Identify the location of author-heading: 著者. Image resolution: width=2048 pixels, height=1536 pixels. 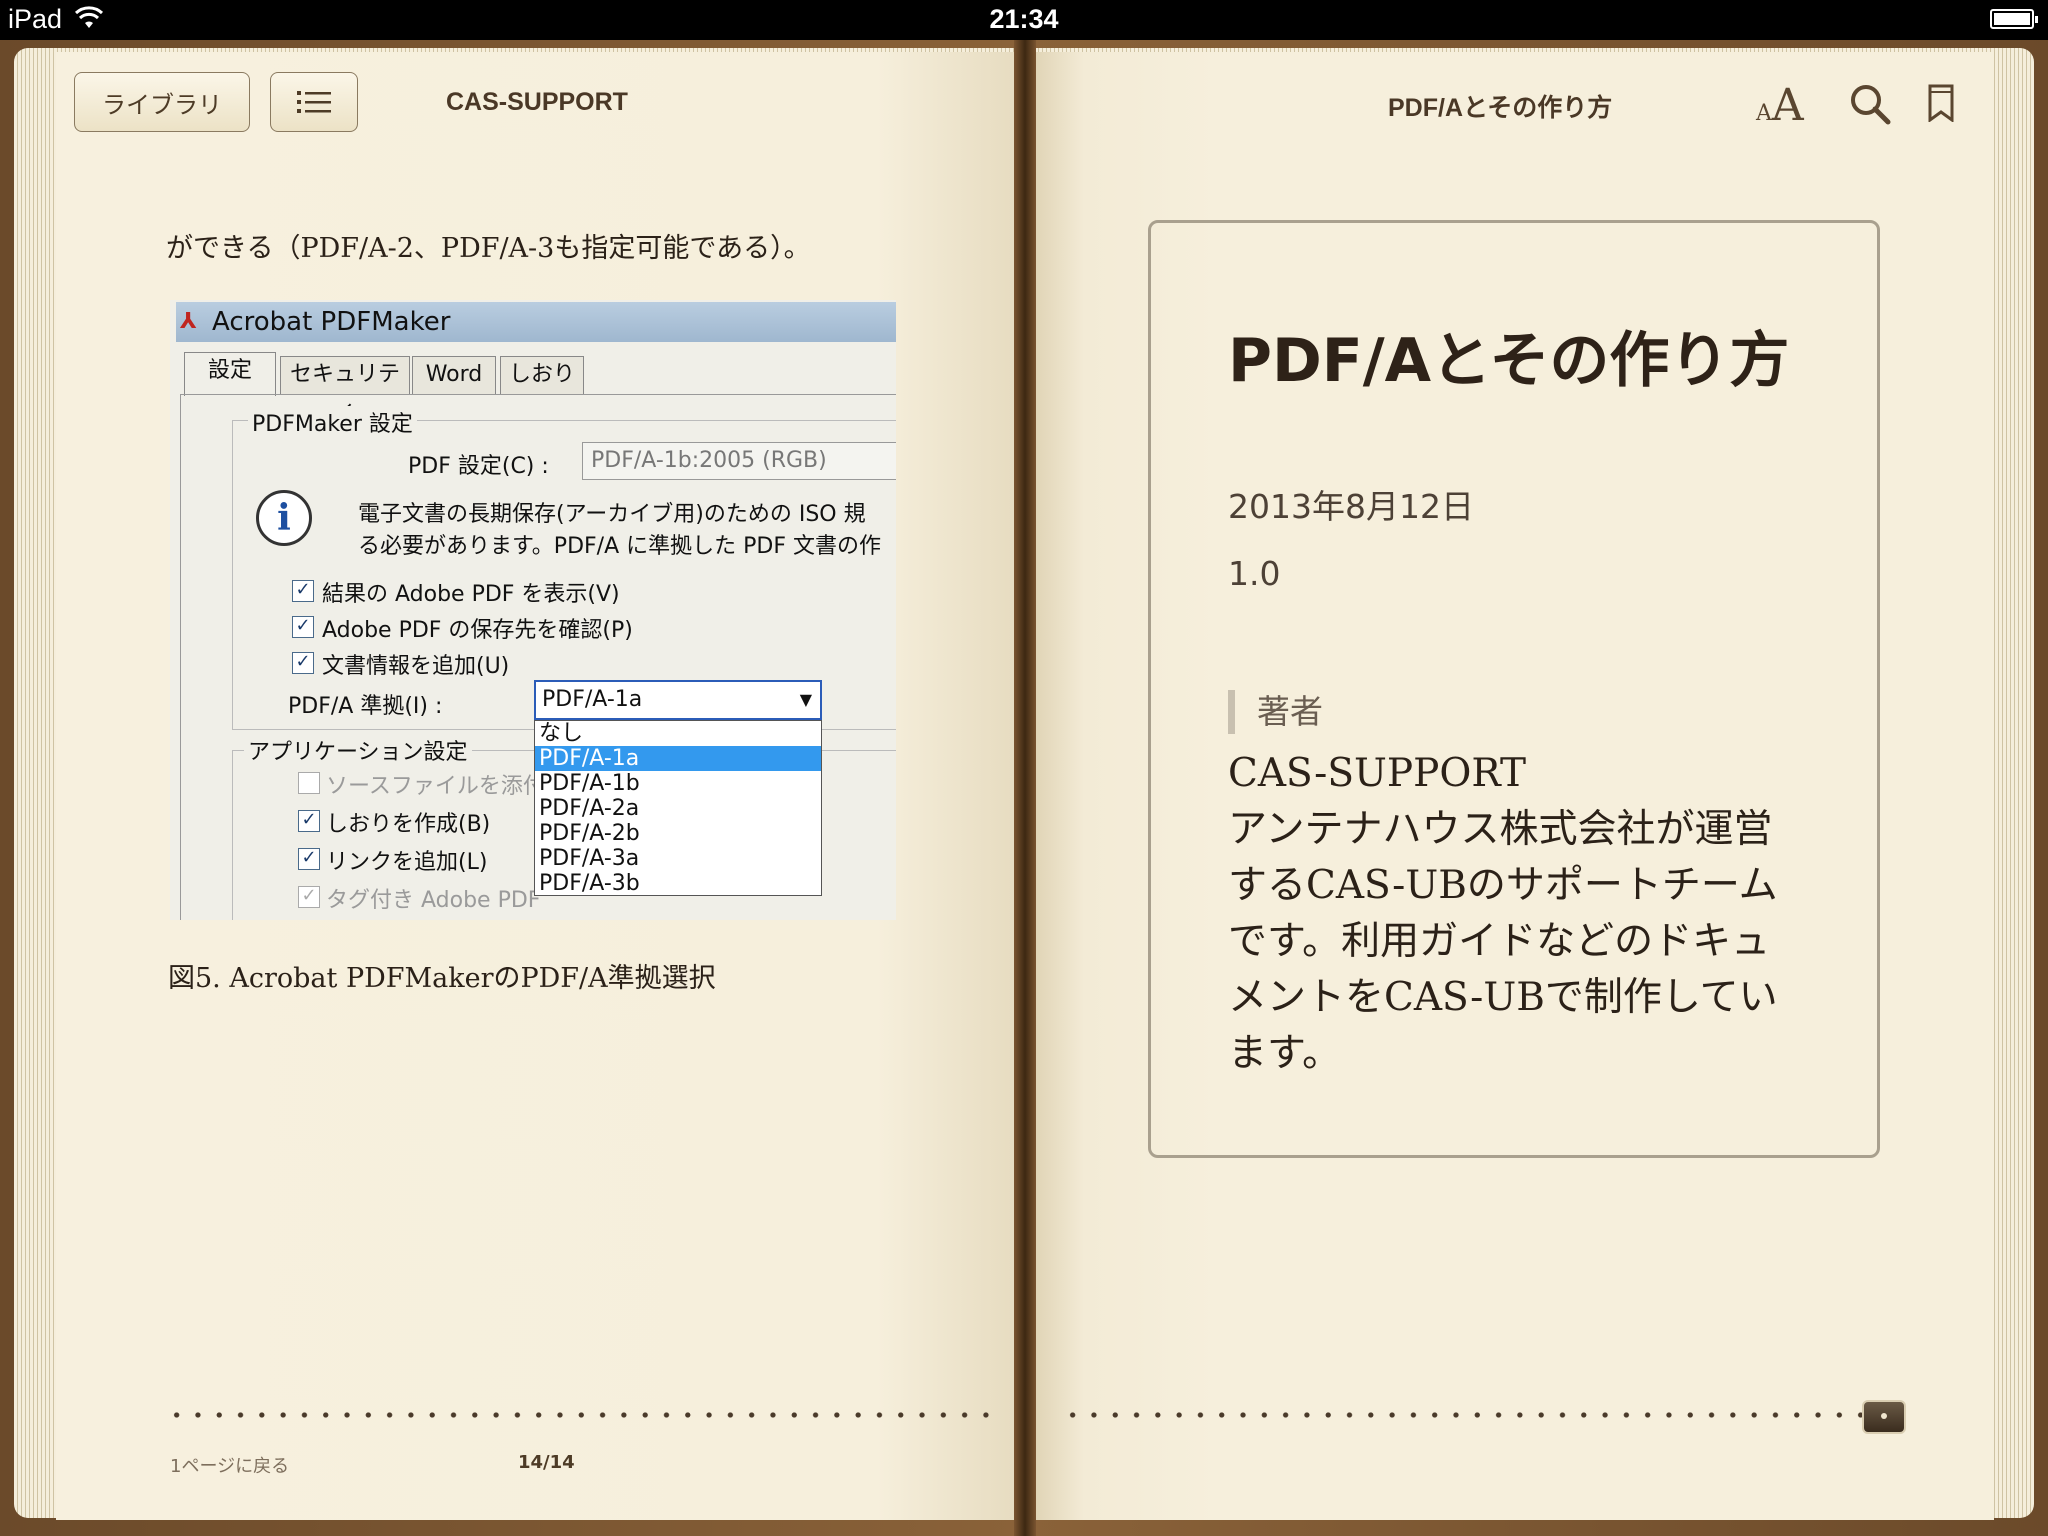
(1275, 712).